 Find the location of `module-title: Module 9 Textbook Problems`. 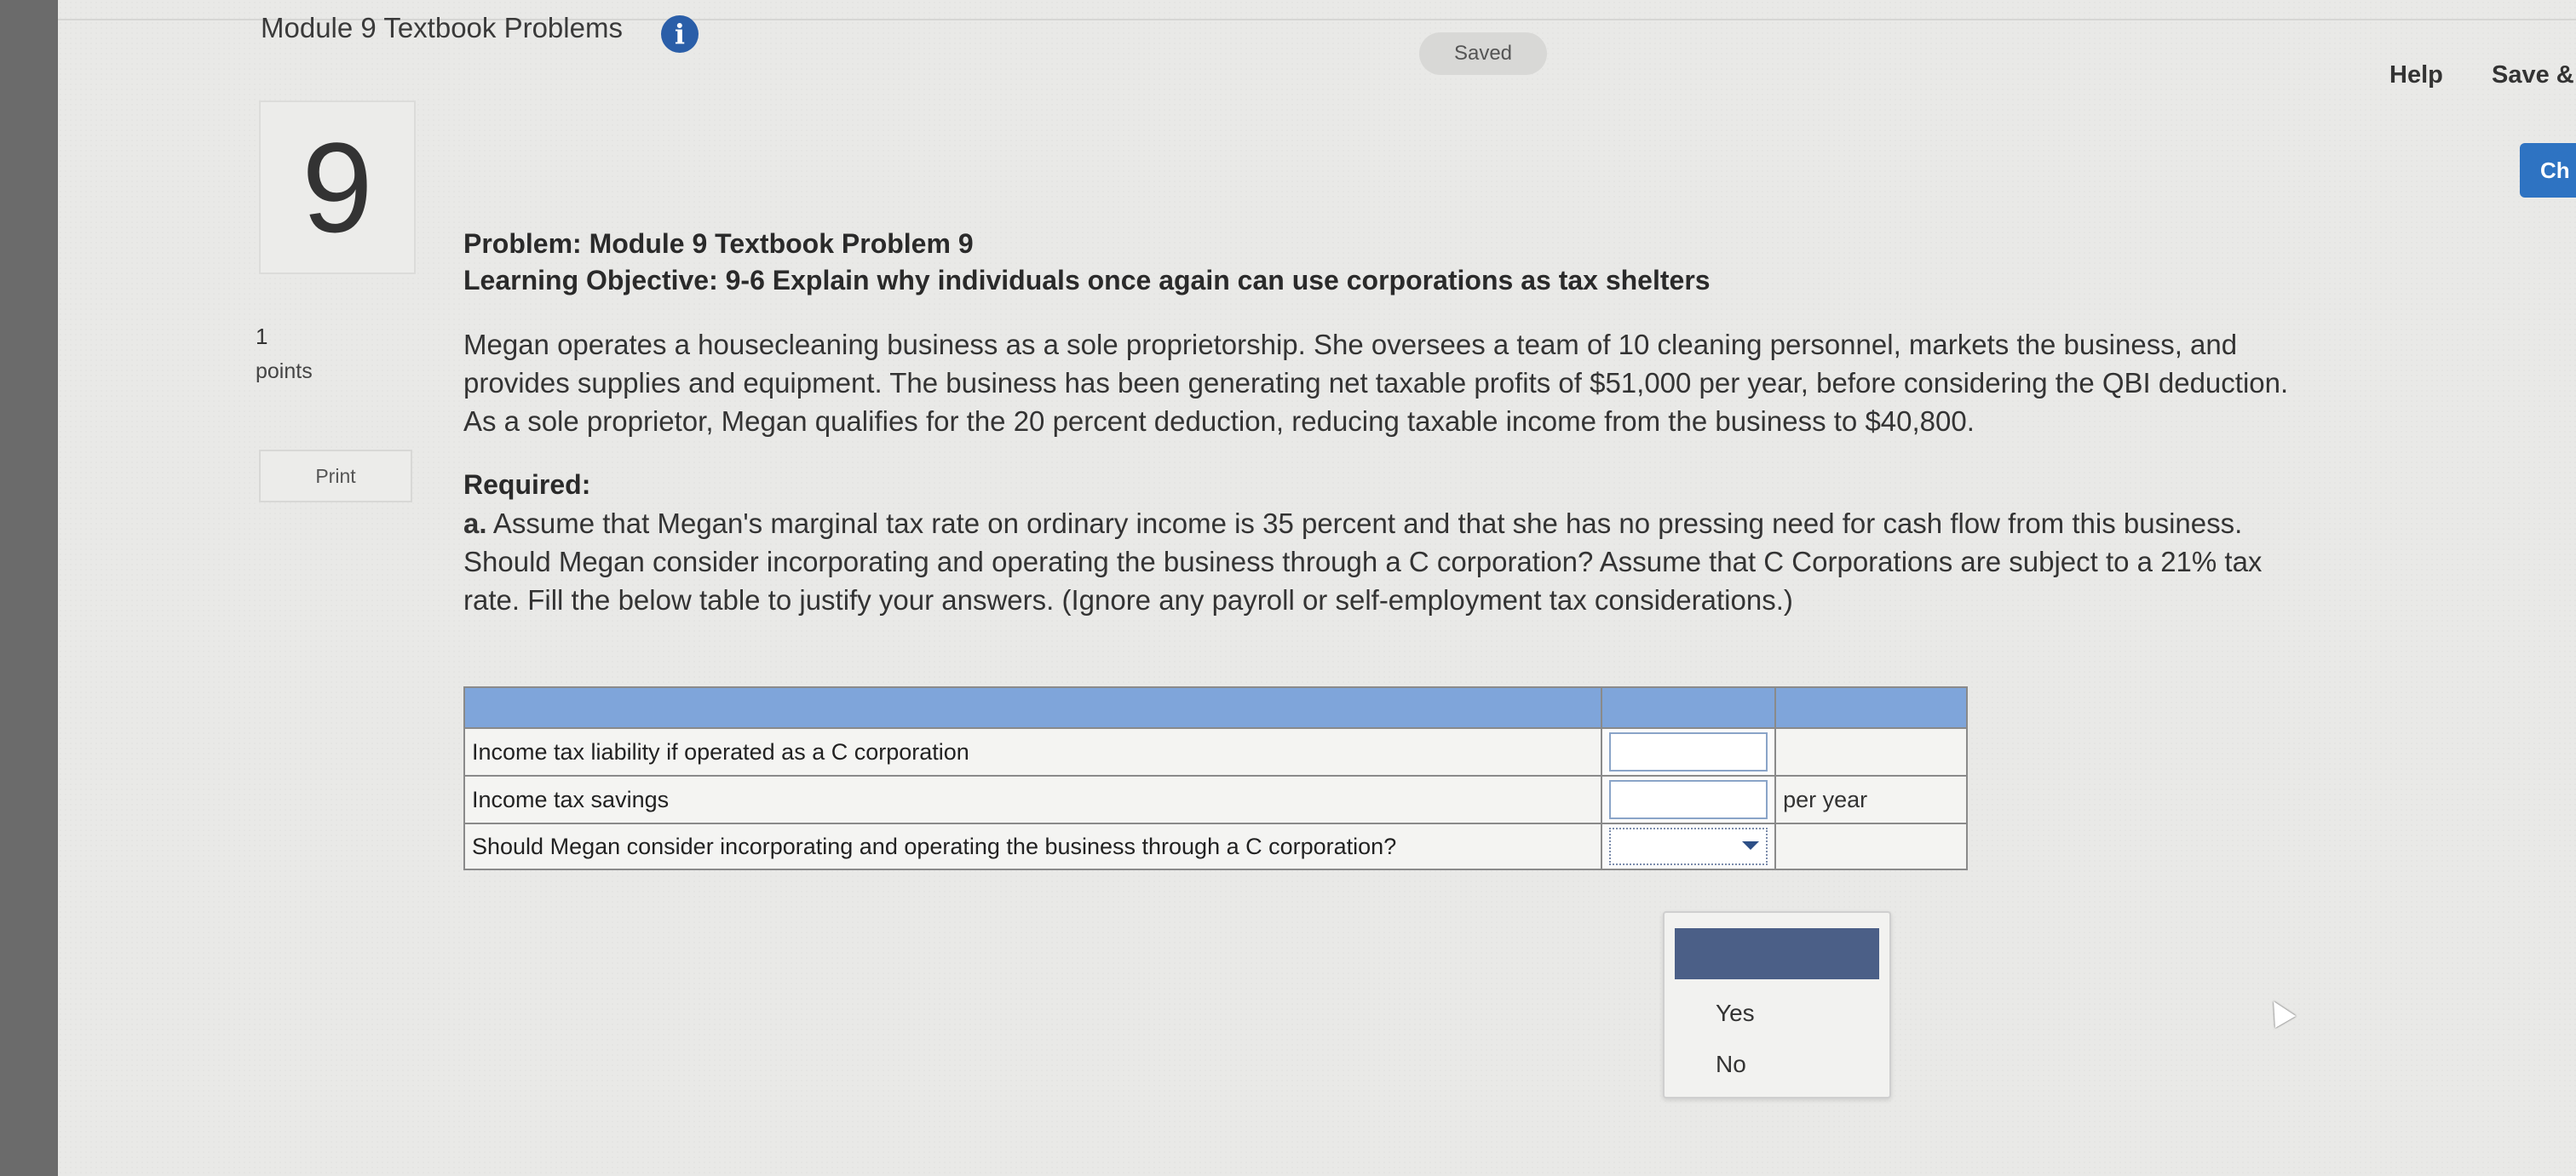

module-title: Module 9 Textbook Problems is located at coordinates (442, 28).